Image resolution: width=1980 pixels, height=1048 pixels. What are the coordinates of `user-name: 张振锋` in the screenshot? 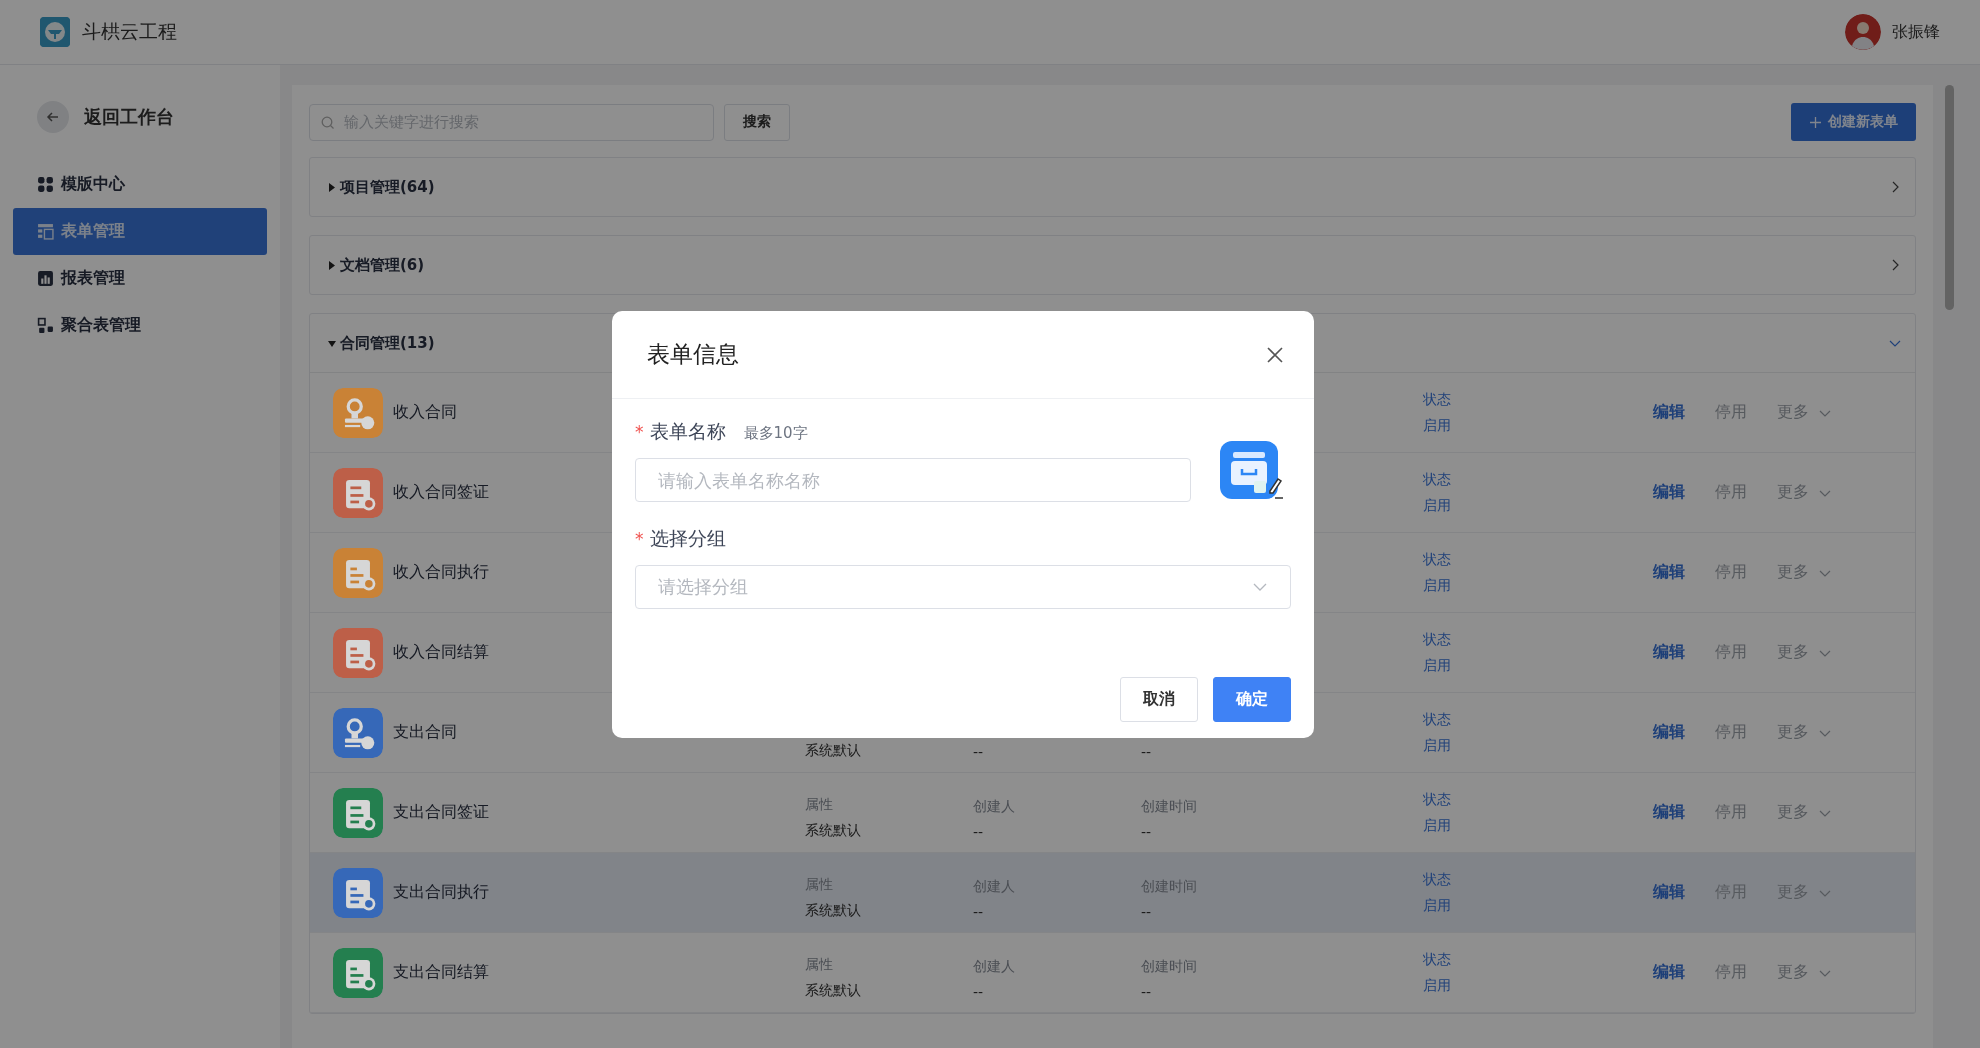 It's located at (1916, 32).